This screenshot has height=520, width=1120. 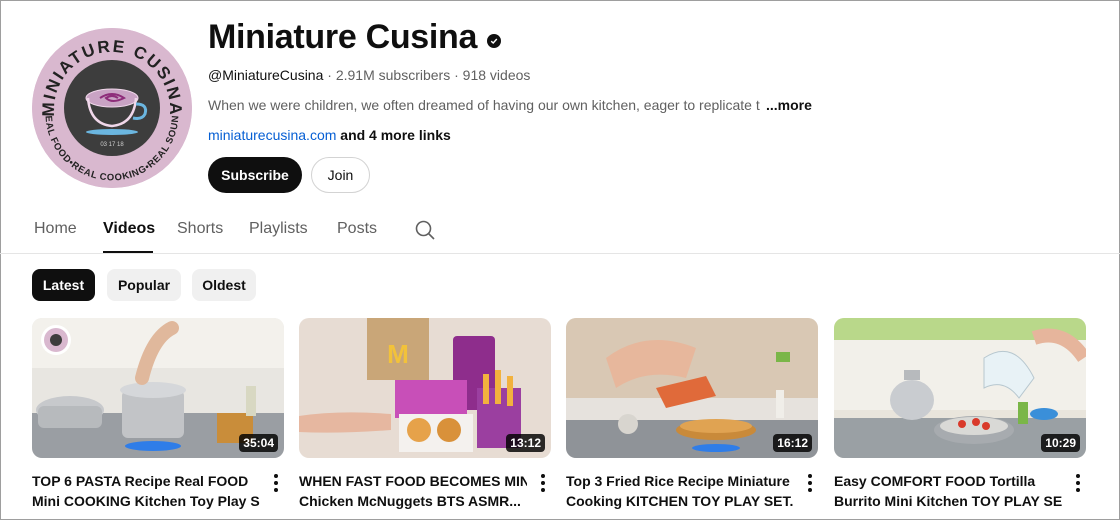 I want to click on tab-posts: Posts, so click(x=357, y=229).